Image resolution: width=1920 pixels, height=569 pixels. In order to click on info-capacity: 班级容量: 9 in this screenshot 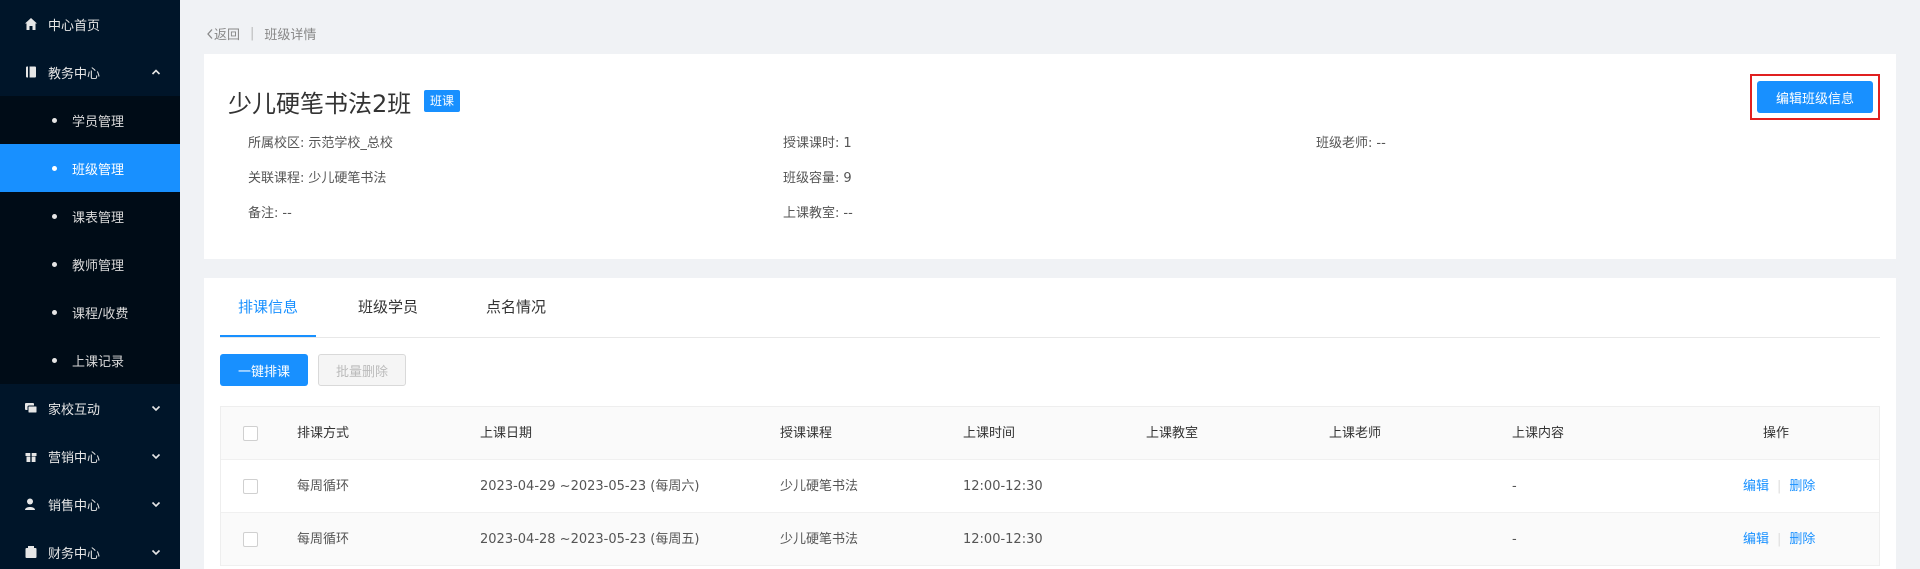, I will do `click(817, 176)`.